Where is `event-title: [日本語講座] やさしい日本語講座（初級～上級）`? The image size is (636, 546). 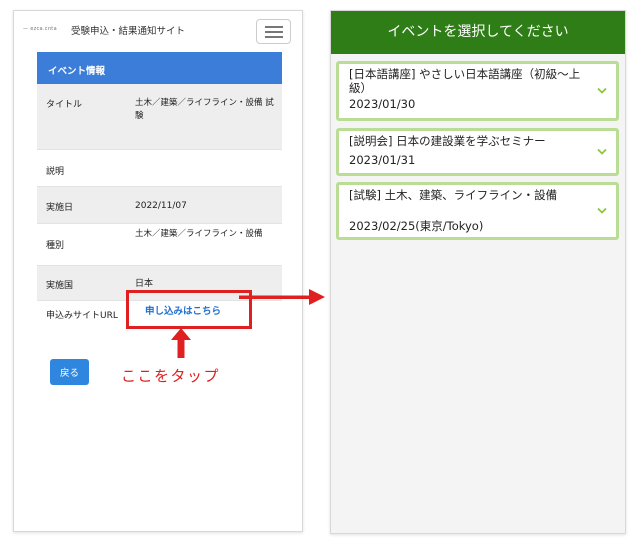 event-title: [日本語講座] やさしい日本語講座（初級～上級） is located at coordinates (465, 81).